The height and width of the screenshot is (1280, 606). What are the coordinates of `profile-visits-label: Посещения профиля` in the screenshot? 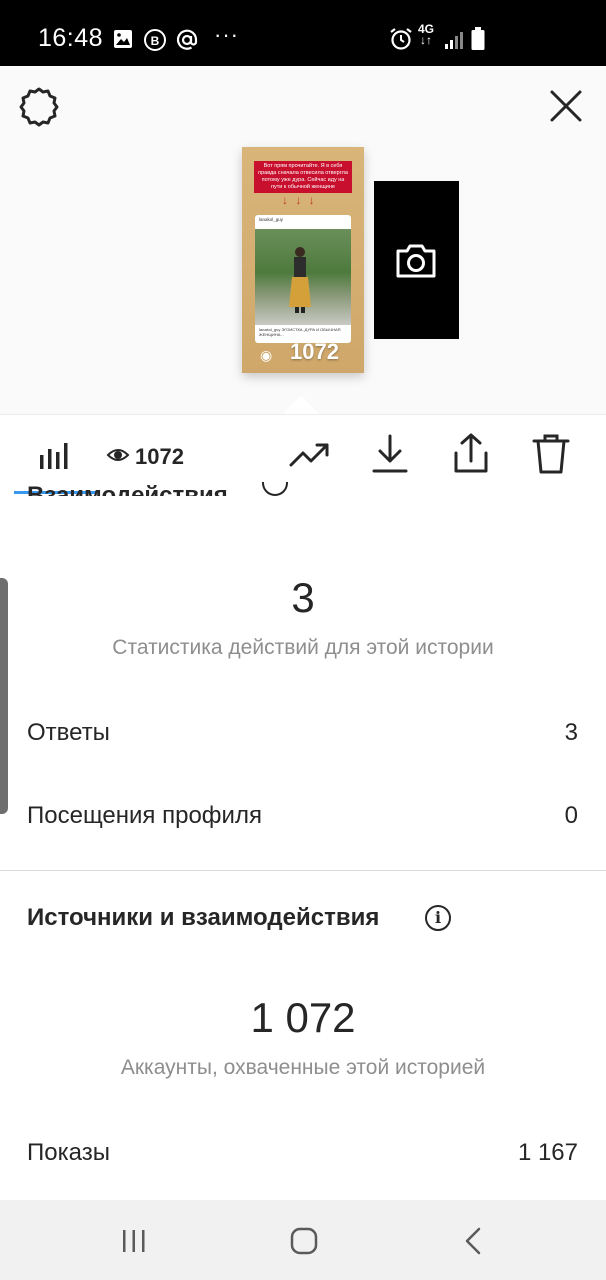 It's located at (144, 815).